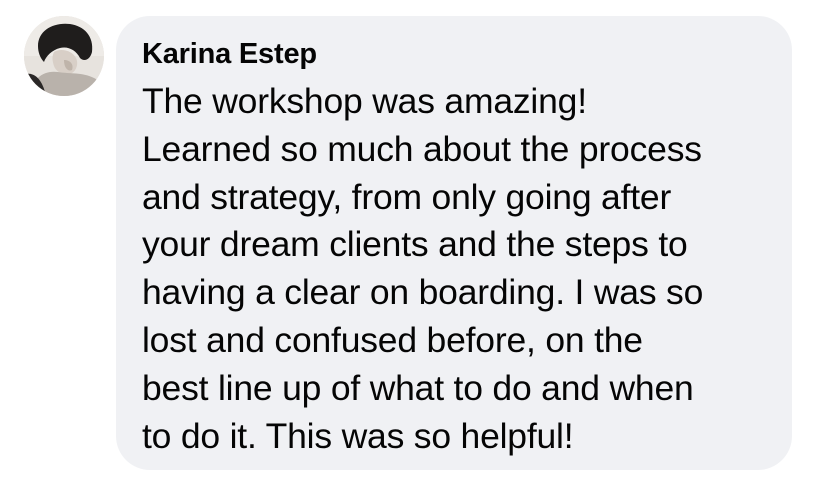 Image resolution: width=828 pixels, height=478 pixels. I want to click on avatar, so click(64, 56).